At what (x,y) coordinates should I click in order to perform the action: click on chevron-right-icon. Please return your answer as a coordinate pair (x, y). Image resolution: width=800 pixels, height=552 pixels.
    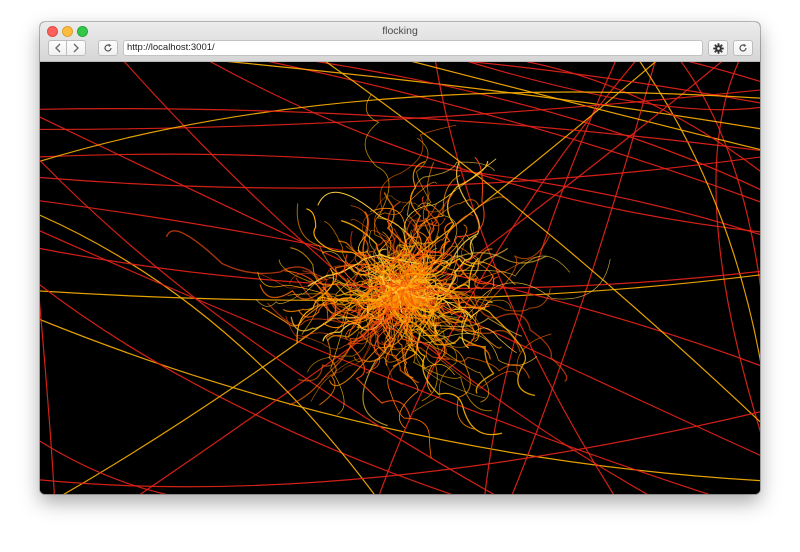
    Looking at the image, I should click on (76, 48).